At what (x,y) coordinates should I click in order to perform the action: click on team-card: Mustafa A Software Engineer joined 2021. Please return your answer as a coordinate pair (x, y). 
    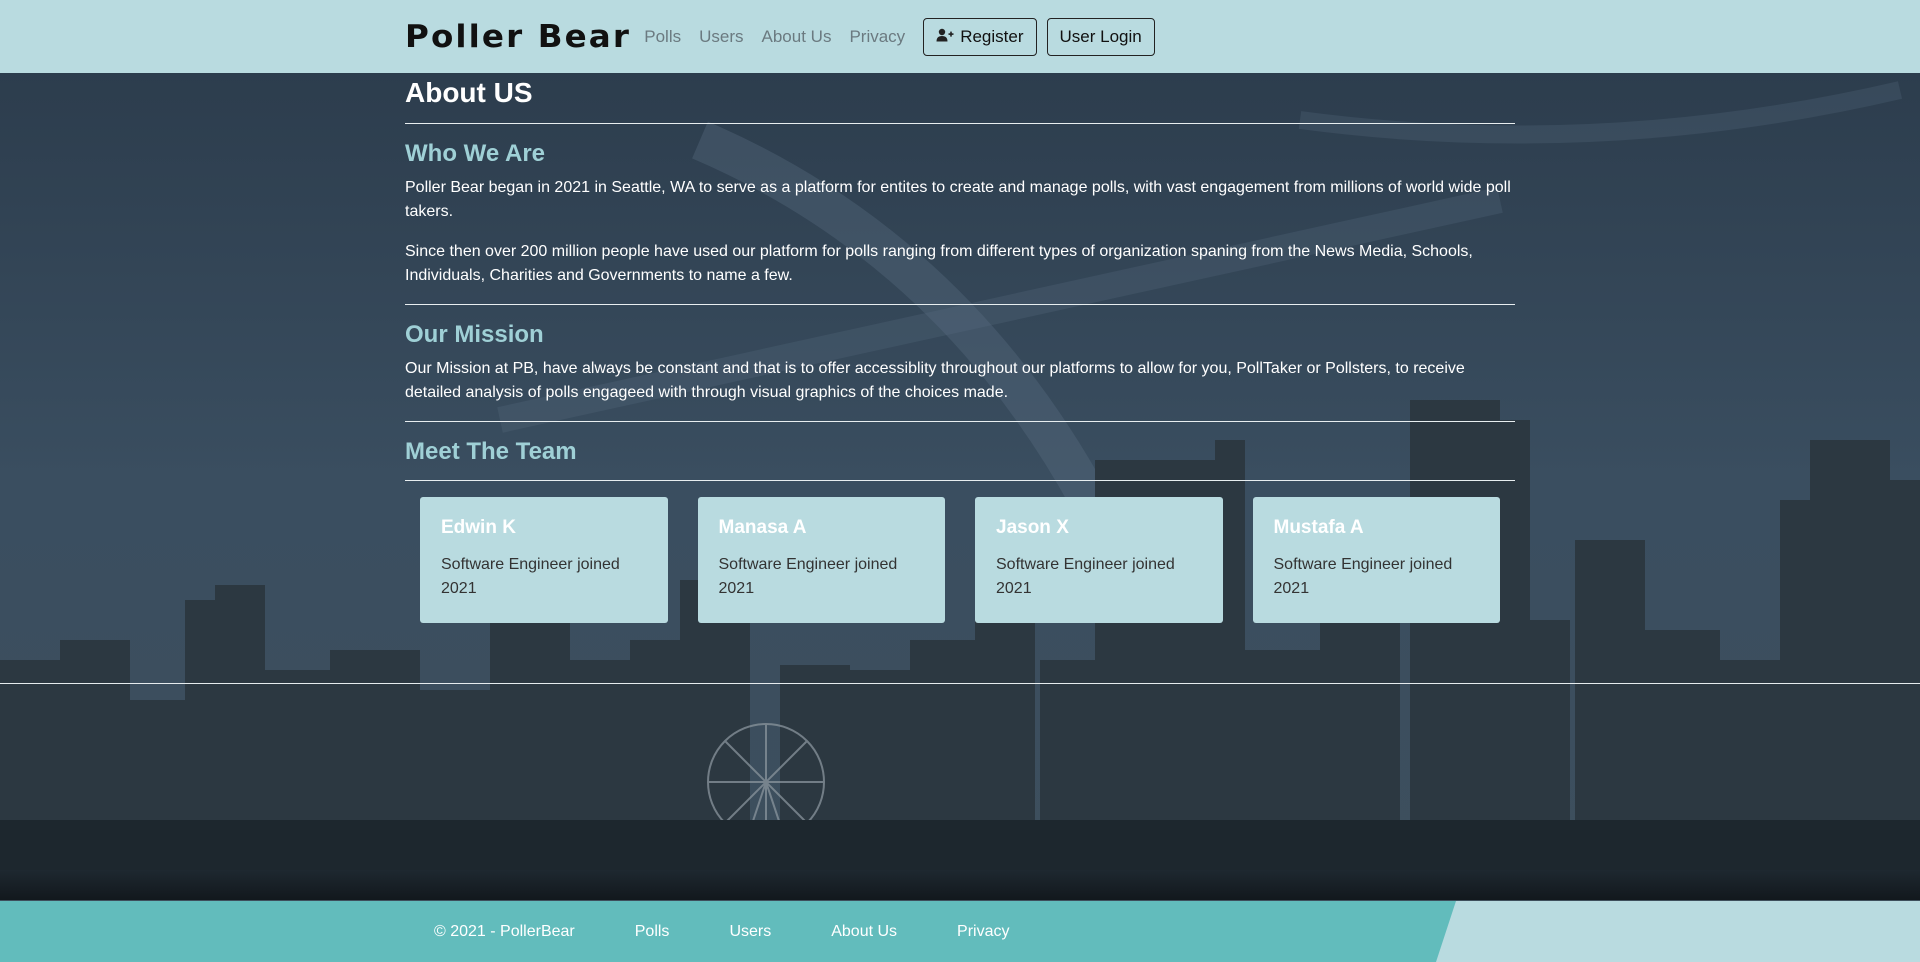
    Looking at the image, I should click on (1376, 560).